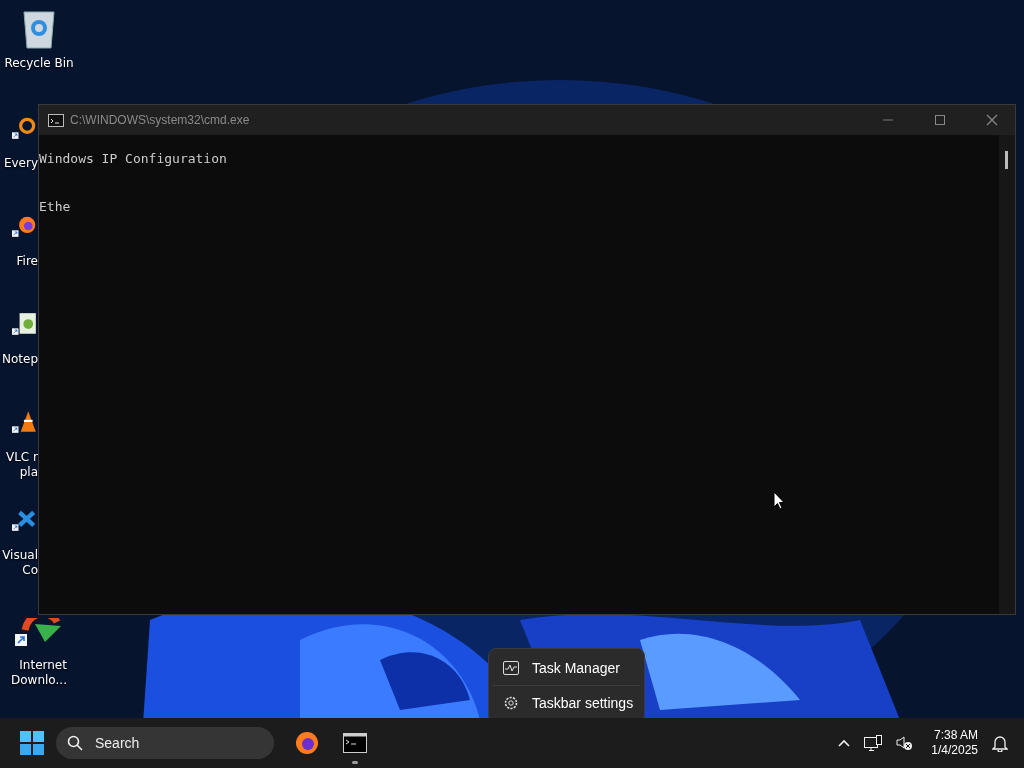  I want to click on icon-label: Visual Co, so click(20, 563).